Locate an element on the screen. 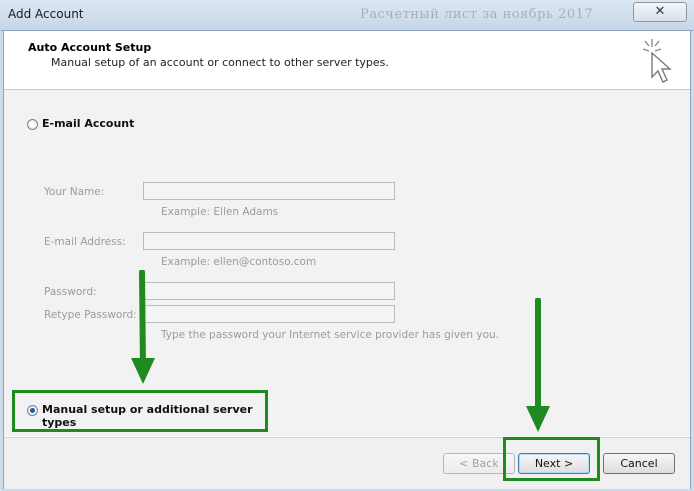 Image resolution: width=694 pixels, height=491 pixels. email-address-label: E-mail Address: is located at coordinates (85, 242).